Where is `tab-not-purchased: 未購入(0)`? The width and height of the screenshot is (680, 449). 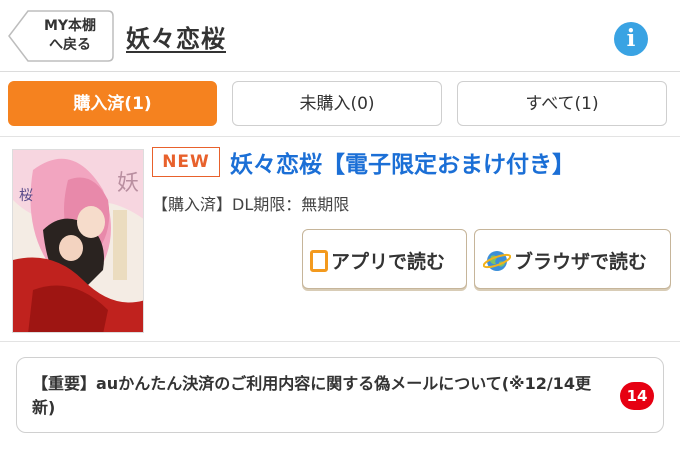
tab-not-purchased: 未購入(0) is located at coordinates (337, 103).